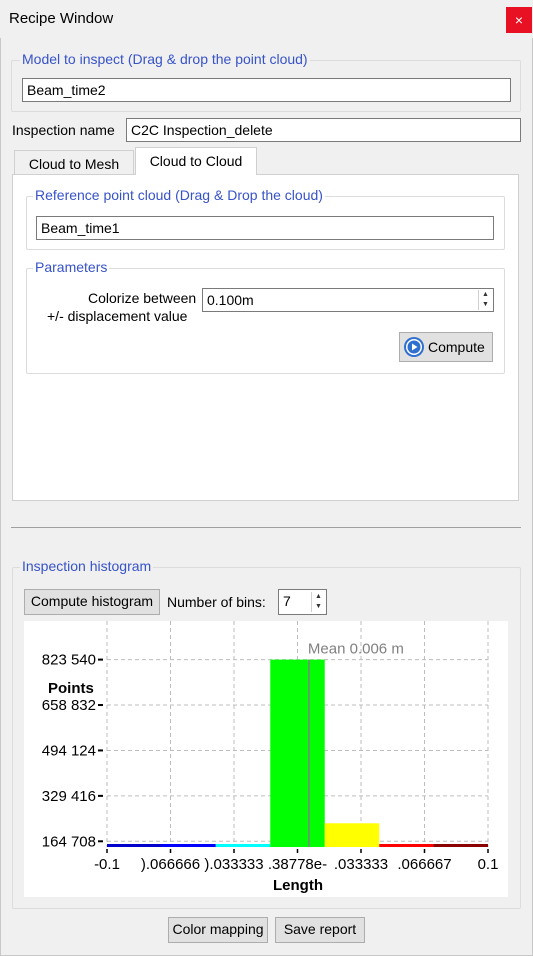  What do you see at coordinates (266, 527) in the screenshot?
I see `separator` at bounding box center [266, 527].